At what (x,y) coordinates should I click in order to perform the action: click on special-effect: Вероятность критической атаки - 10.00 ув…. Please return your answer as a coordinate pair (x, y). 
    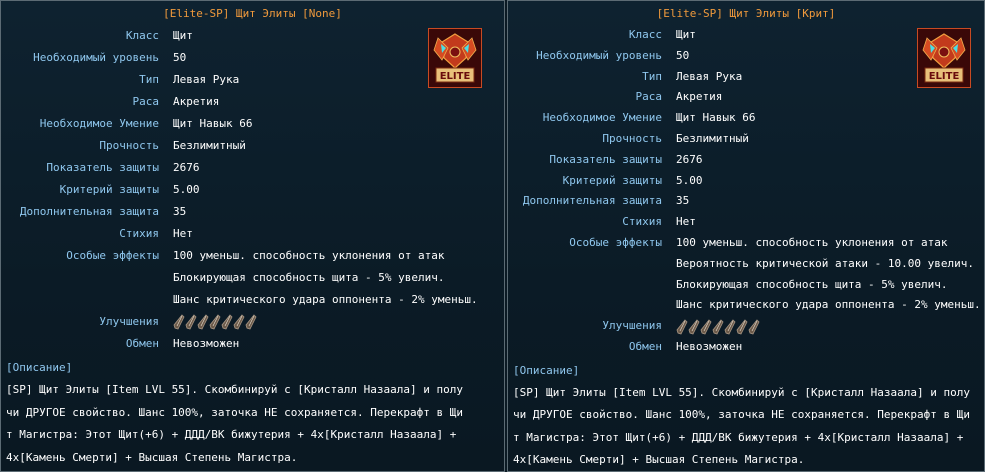
    Looking at the image, I should click on (825, 263).